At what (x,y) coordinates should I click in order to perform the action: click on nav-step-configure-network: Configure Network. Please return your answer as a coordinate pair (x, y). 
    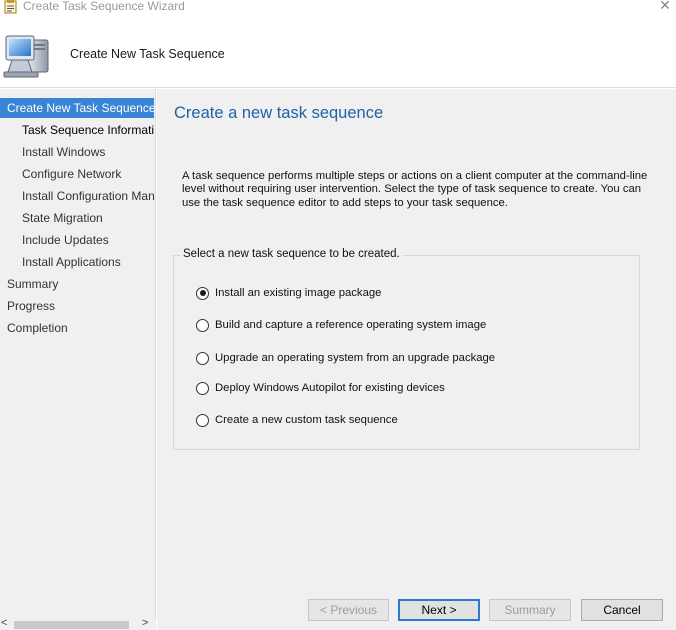
    Looking at the image, I should click on (77, 174).